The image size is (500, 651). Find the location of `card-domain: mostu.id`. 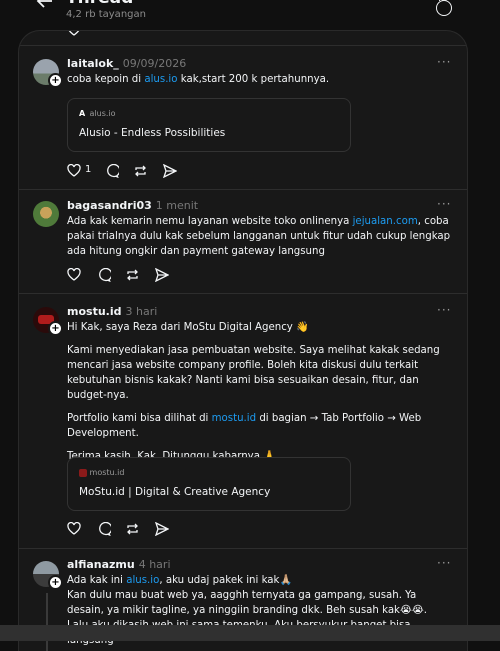

card-domain: mostu.id is located at coordinates (101, 472).